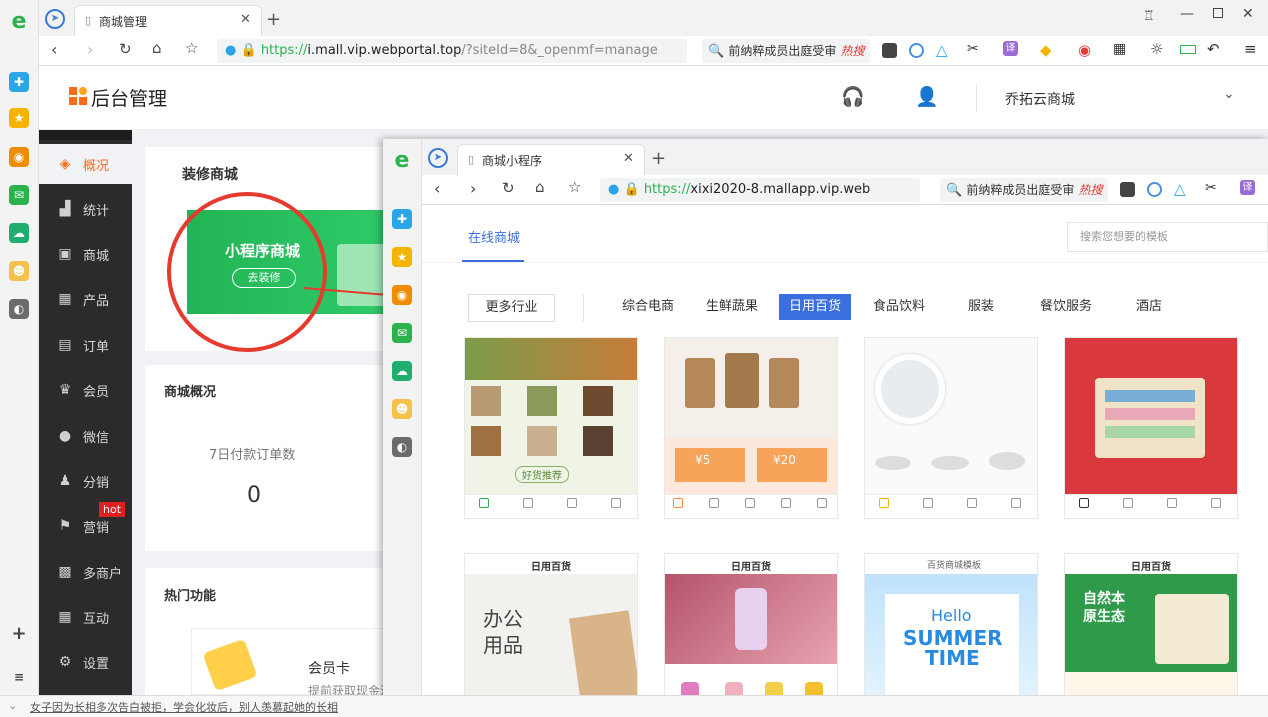  What do you see at coordinates (402, 409) in the screenshot?
I see `popup-game-icon: ☻` at bounding box center [402, 409].